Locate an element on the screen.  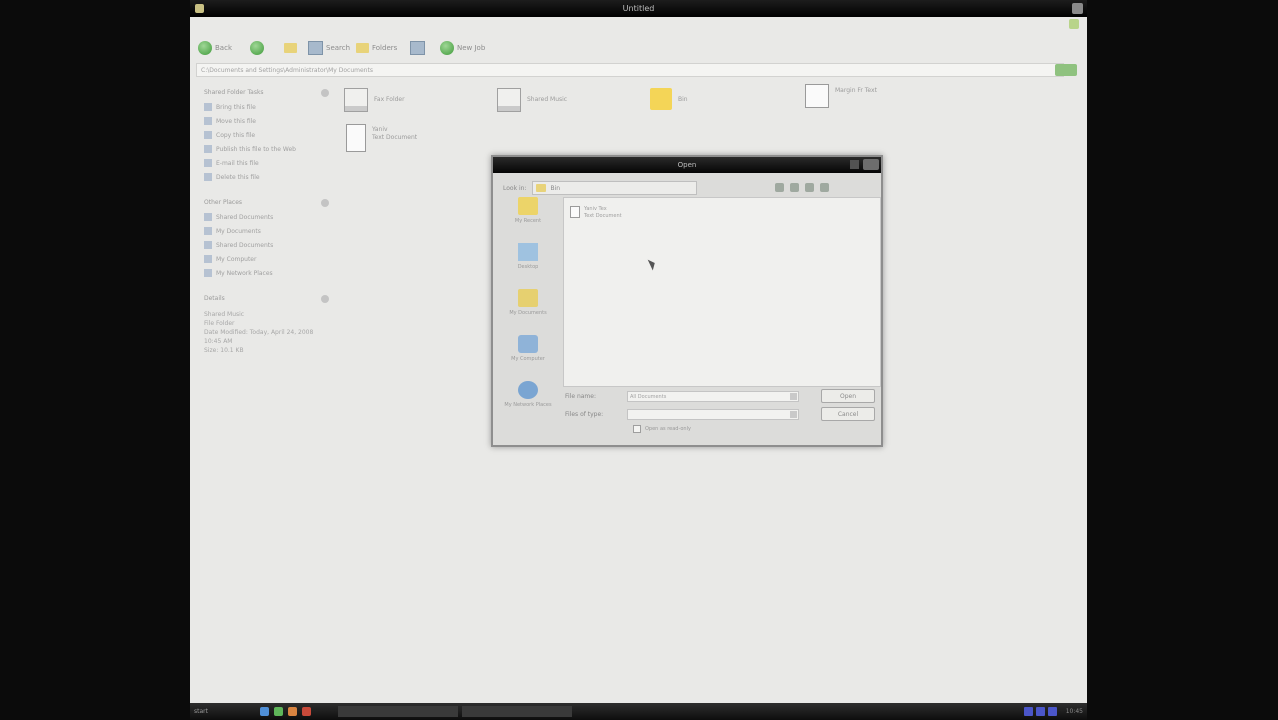
places-header-label: Other Places is located at coordinates (223, 202).